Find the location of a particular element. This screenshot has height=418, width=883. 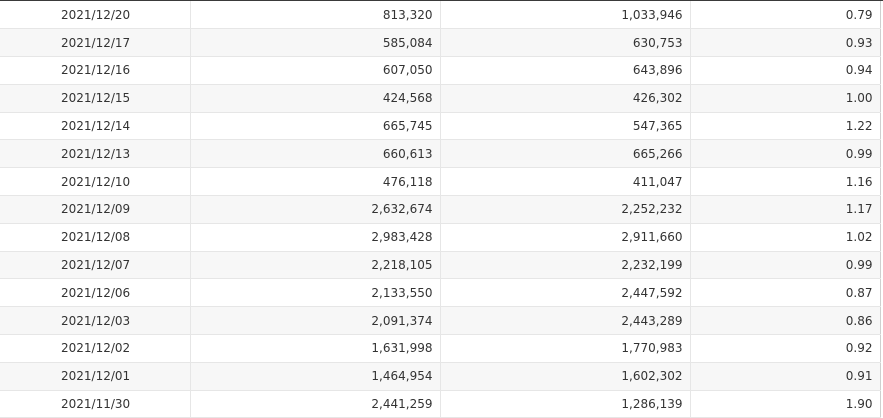

date-text: 2021/12/16 is located at coordinates (96, 70).